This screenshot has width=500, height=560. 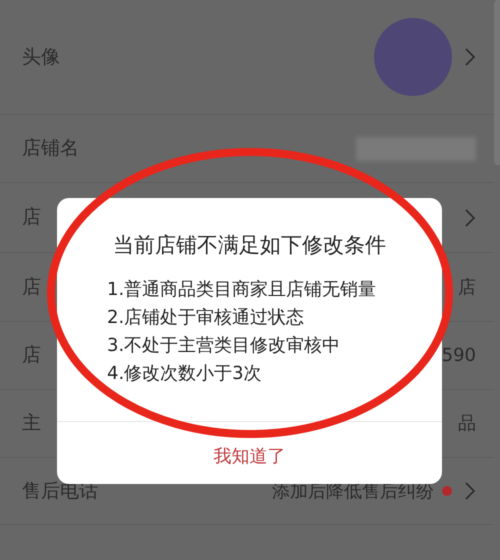 I want to click on settings-row: 店铺名, so click(x=247, y=149).